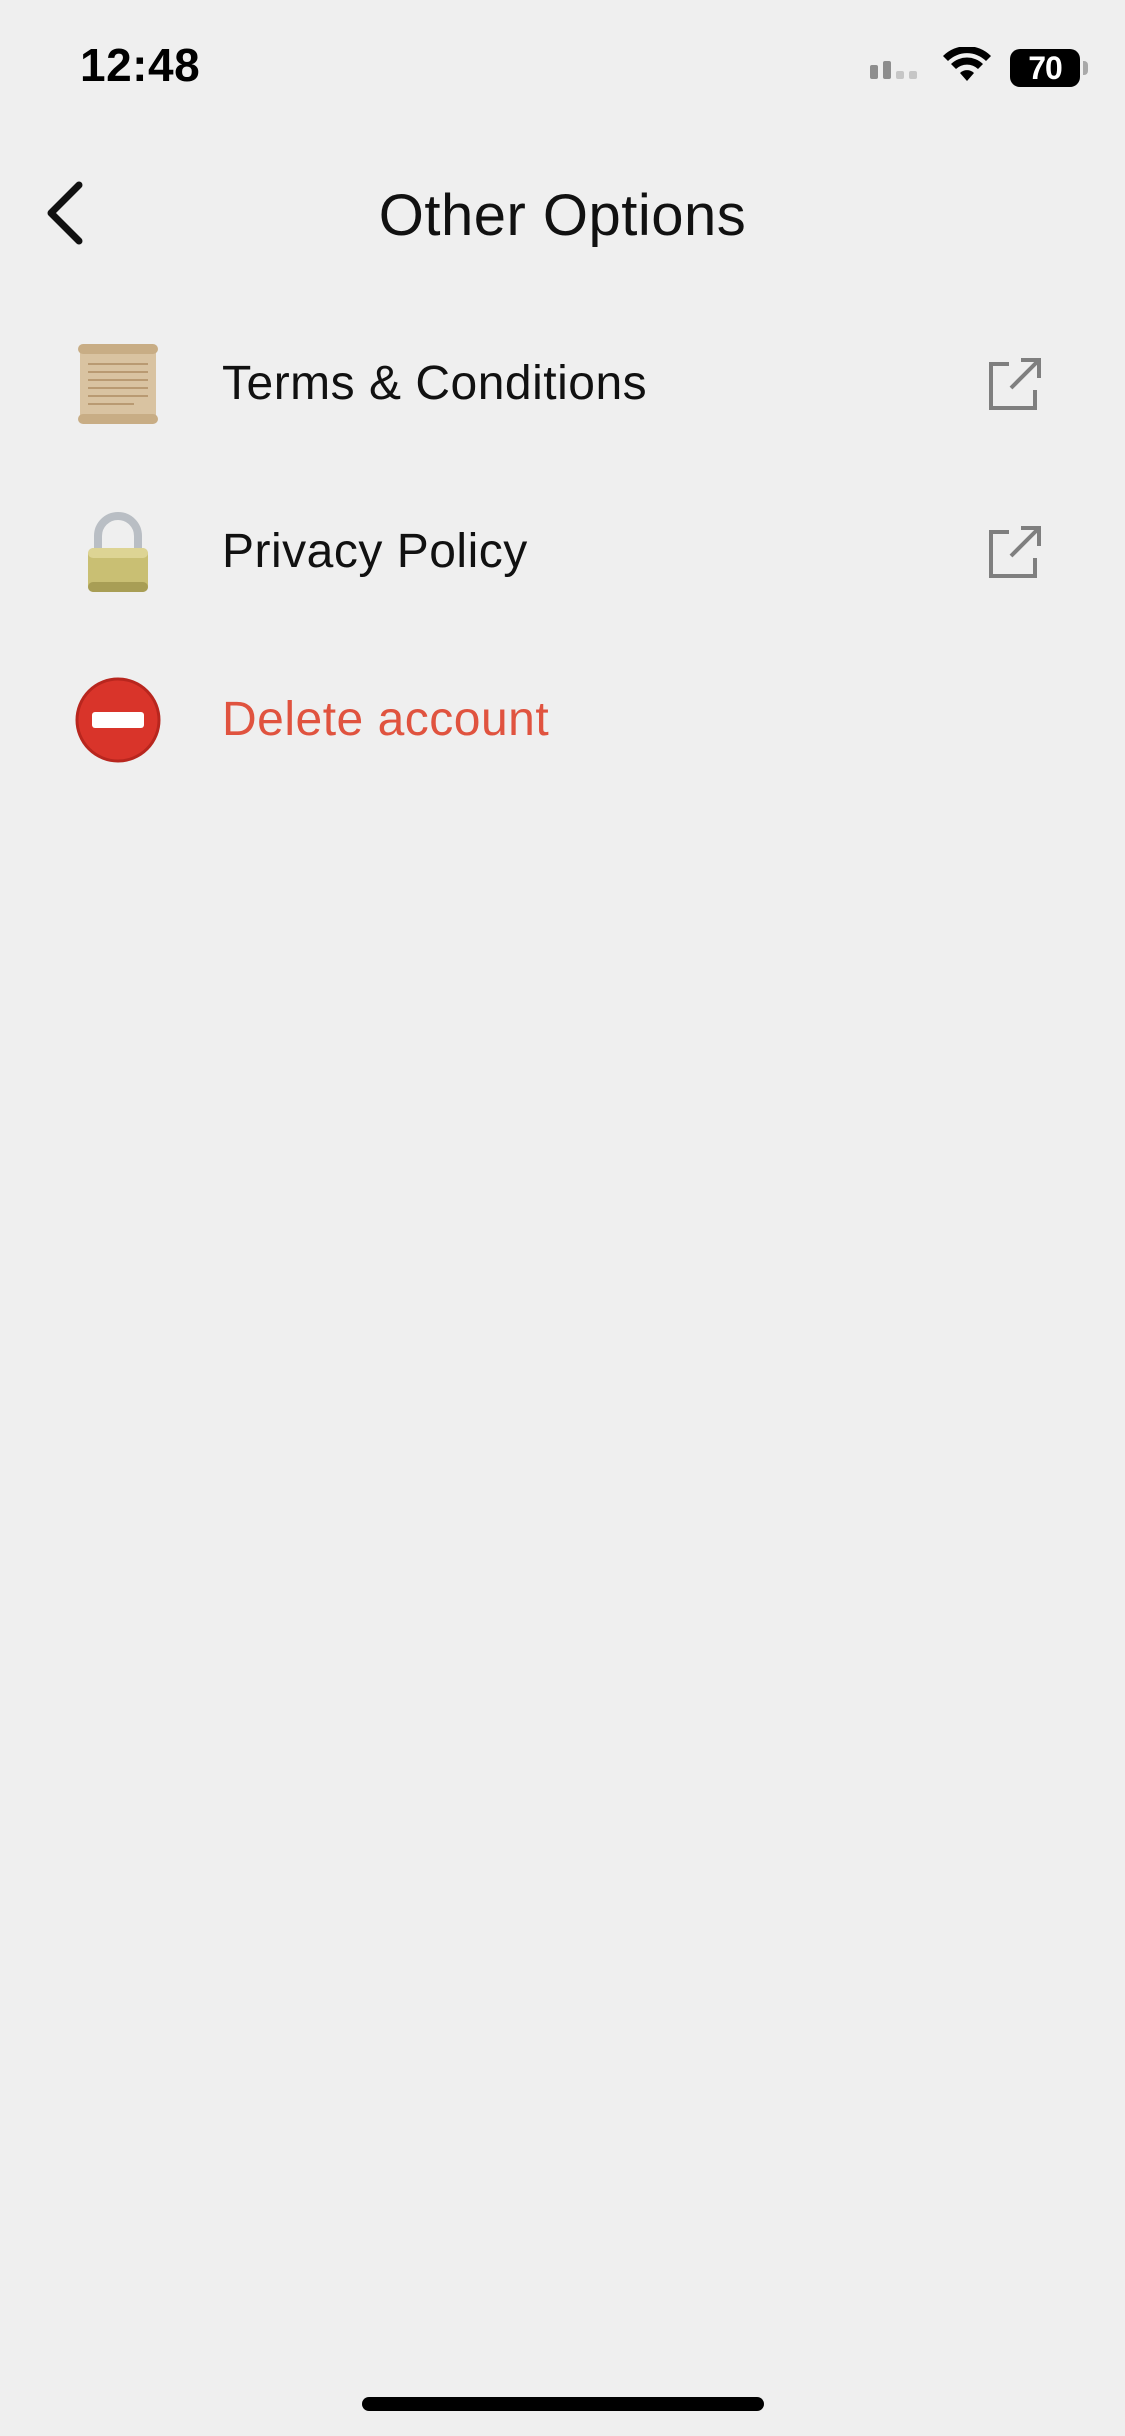 The height and width of the screenshot is (2436, 1125). I want to click on page-title: Other Options, so click(562, 215).